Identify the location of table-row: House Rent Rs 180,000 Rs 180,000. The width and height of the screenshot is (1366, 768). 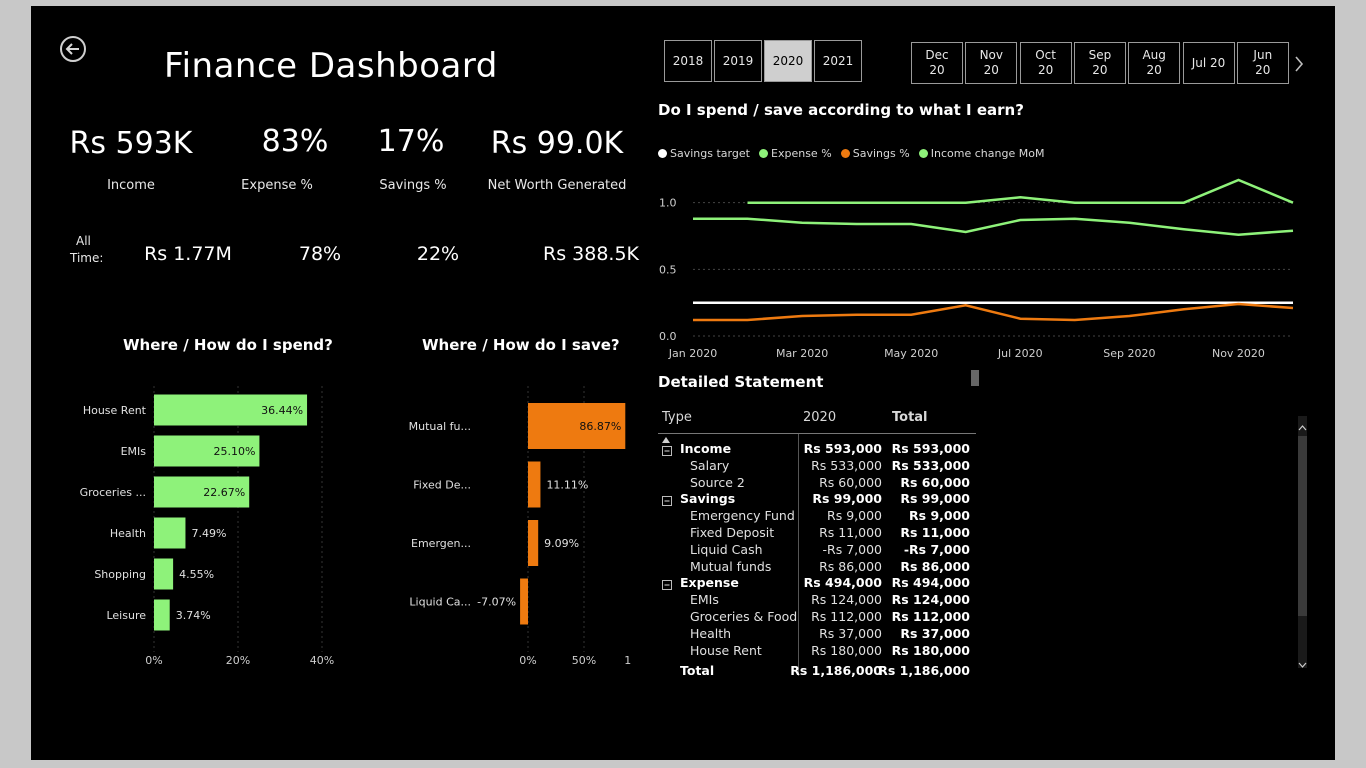
(818, 651).